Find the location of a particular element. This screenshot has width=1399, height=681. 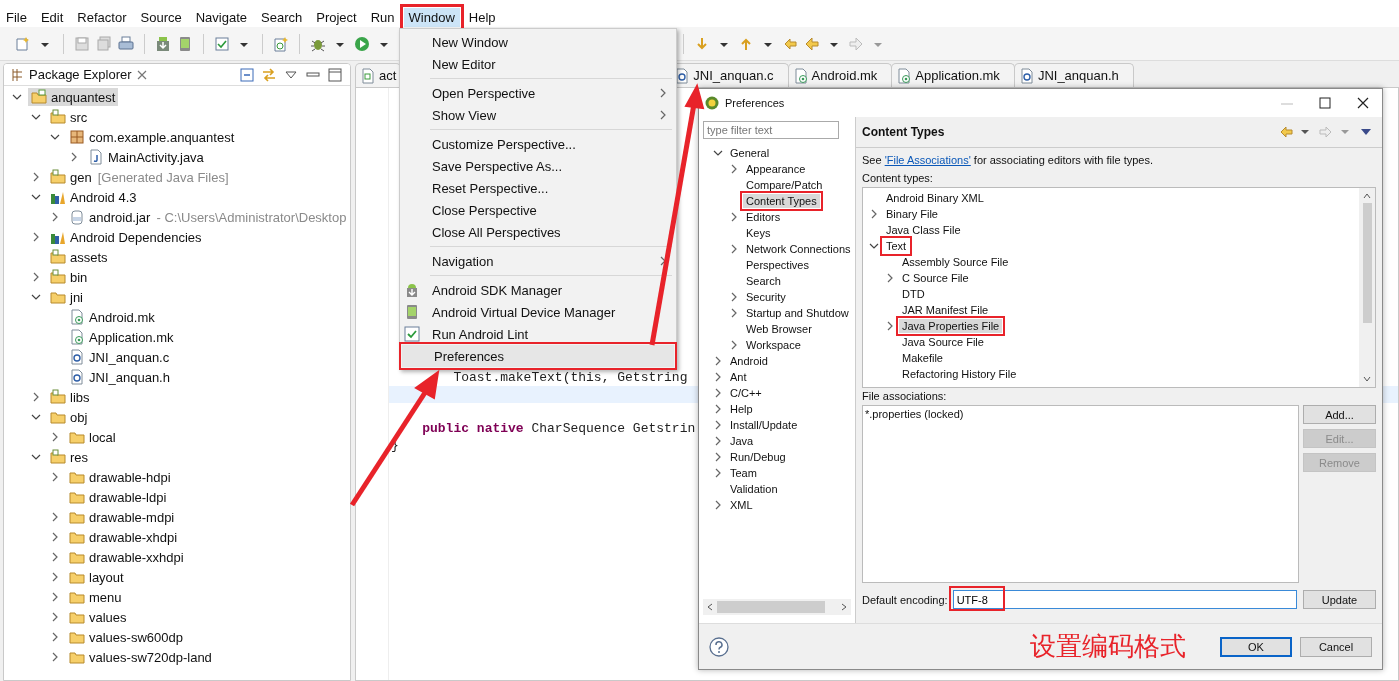

tree-item: values-sw720dp-land is located at coordinates (140, 657).